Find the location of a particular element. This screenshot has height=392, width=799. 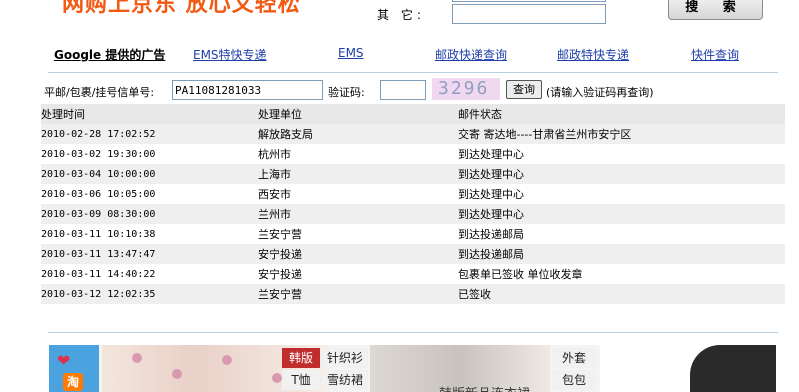

ad-category-tshirt: T恤 is located at coordinates (301, 380).